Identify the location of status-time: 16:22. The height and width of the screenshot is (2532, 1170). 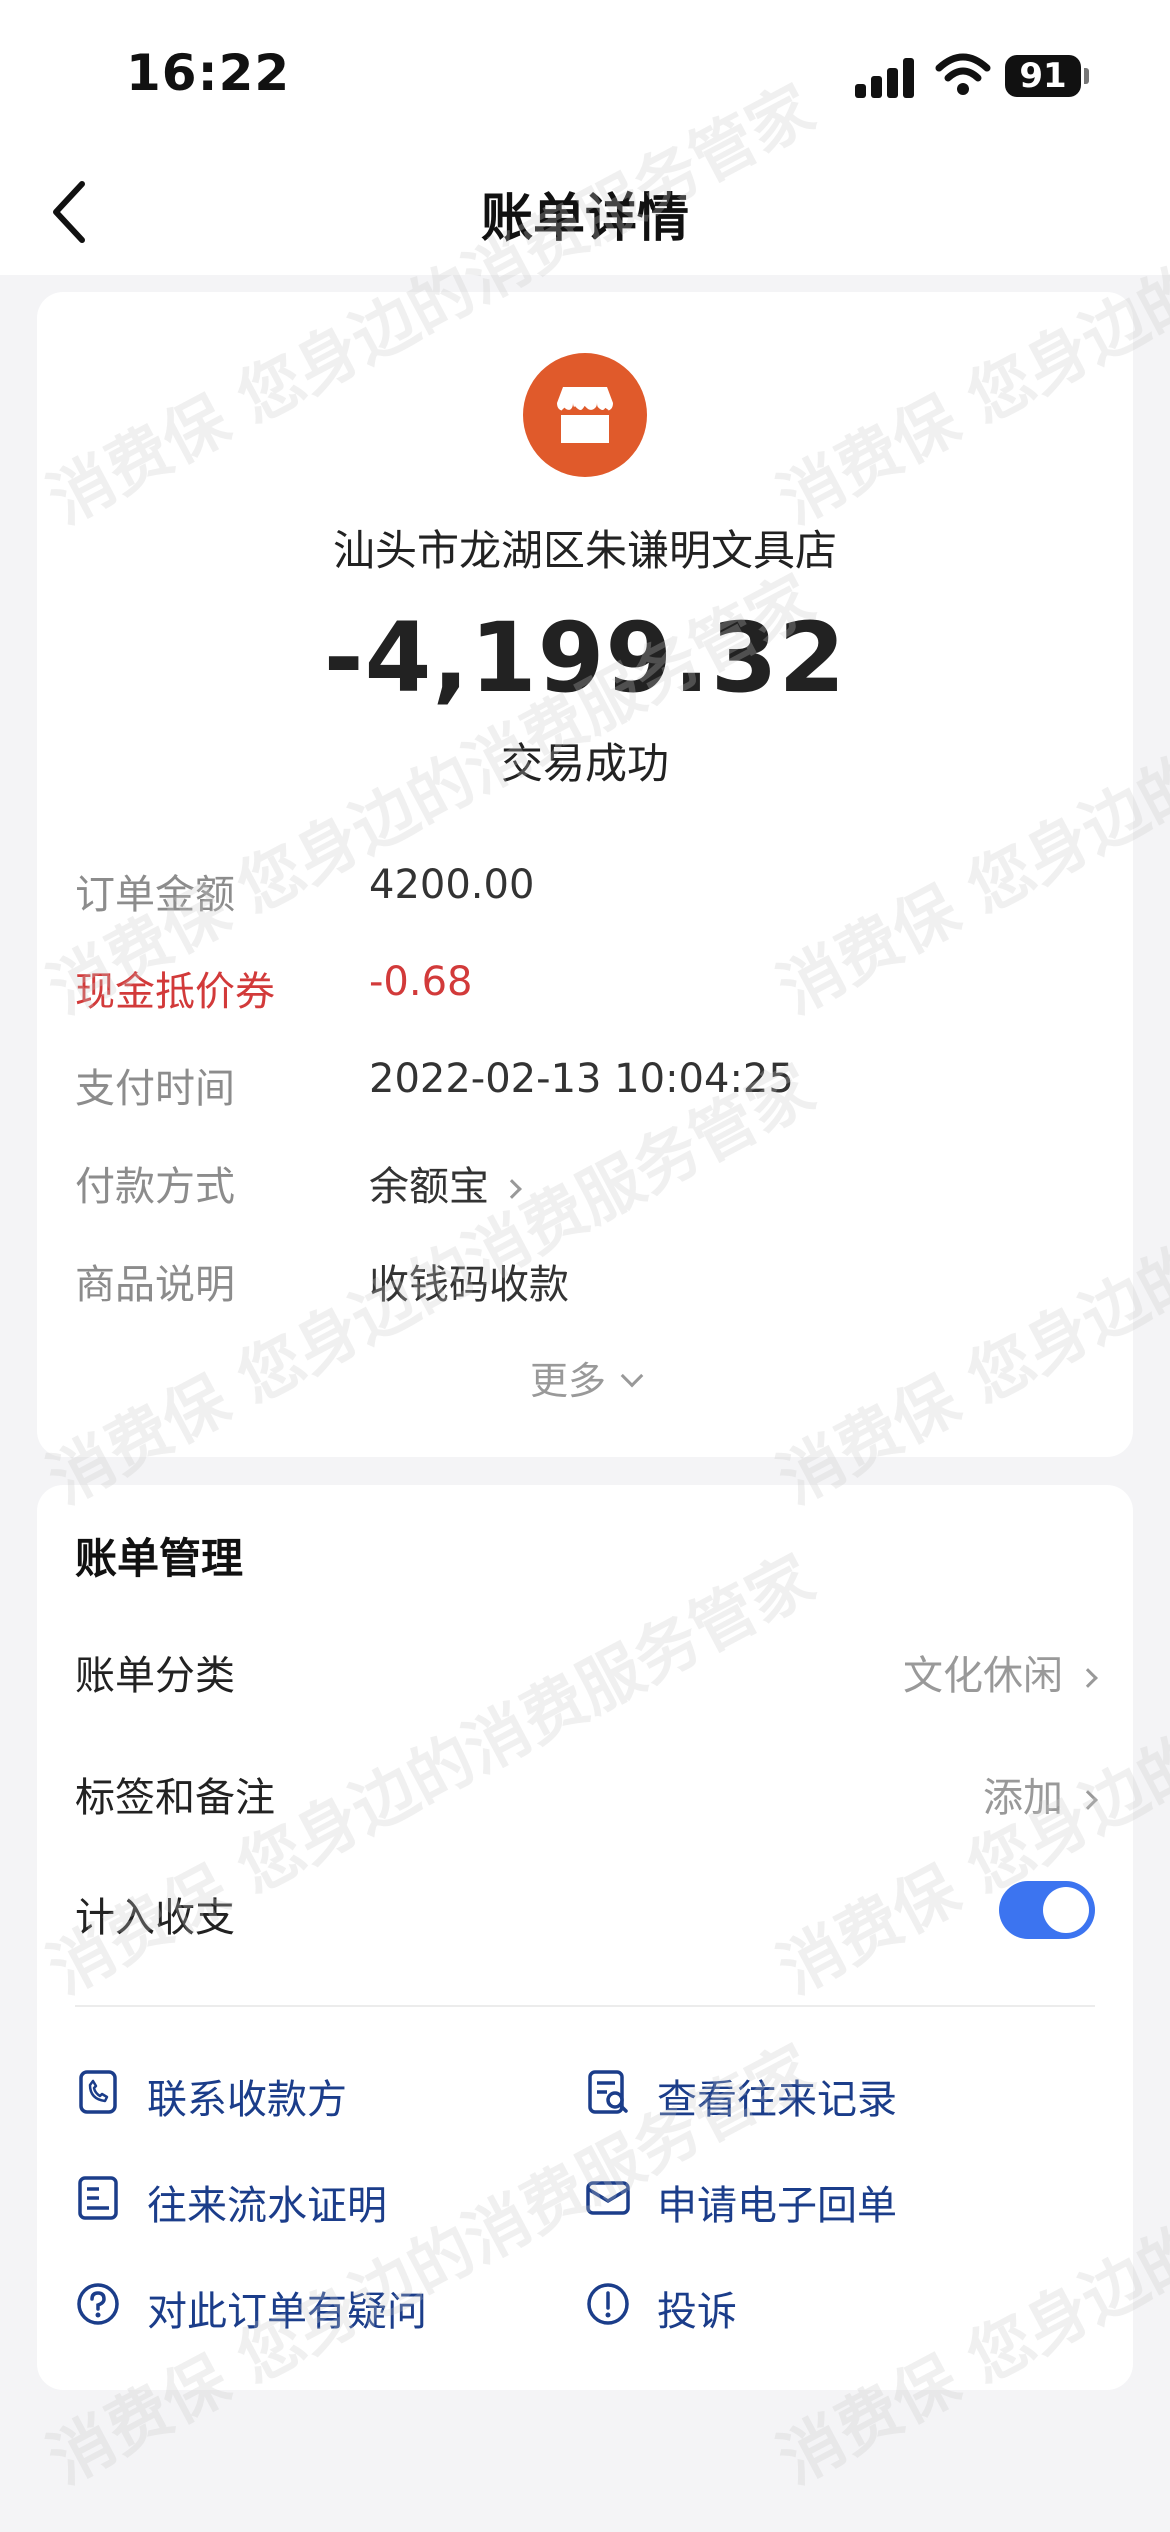
(208, 73).